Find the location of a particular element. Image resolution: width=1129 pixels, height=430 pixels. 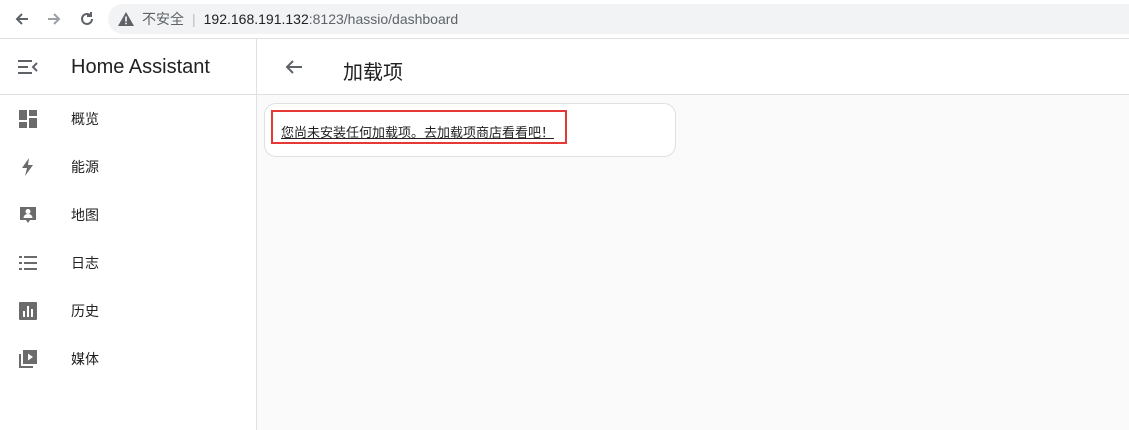

arrow-right-icon is located at coordinates (54, 19).